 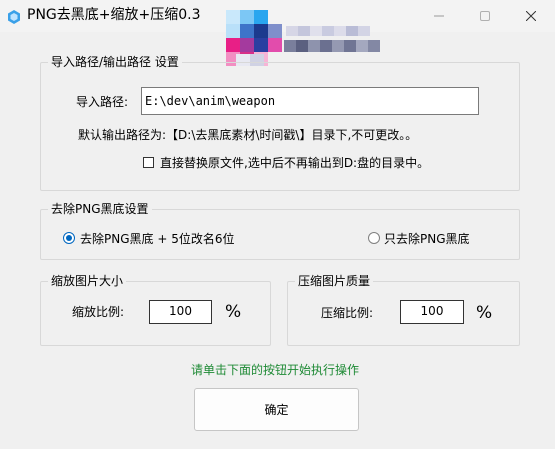 I want to click on replace-original-checkbox, so click(x=148, y=162).